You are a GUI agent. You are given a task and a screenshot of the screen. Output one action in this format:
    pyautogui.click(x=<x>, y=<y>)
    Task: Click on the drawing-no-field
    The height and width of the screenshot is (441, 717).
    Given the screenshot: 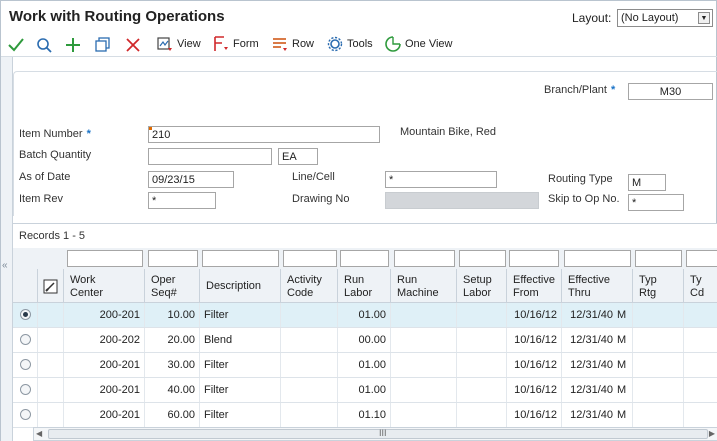 What is the action you would take?
    pyautogui.click(x=462, y=200)
    